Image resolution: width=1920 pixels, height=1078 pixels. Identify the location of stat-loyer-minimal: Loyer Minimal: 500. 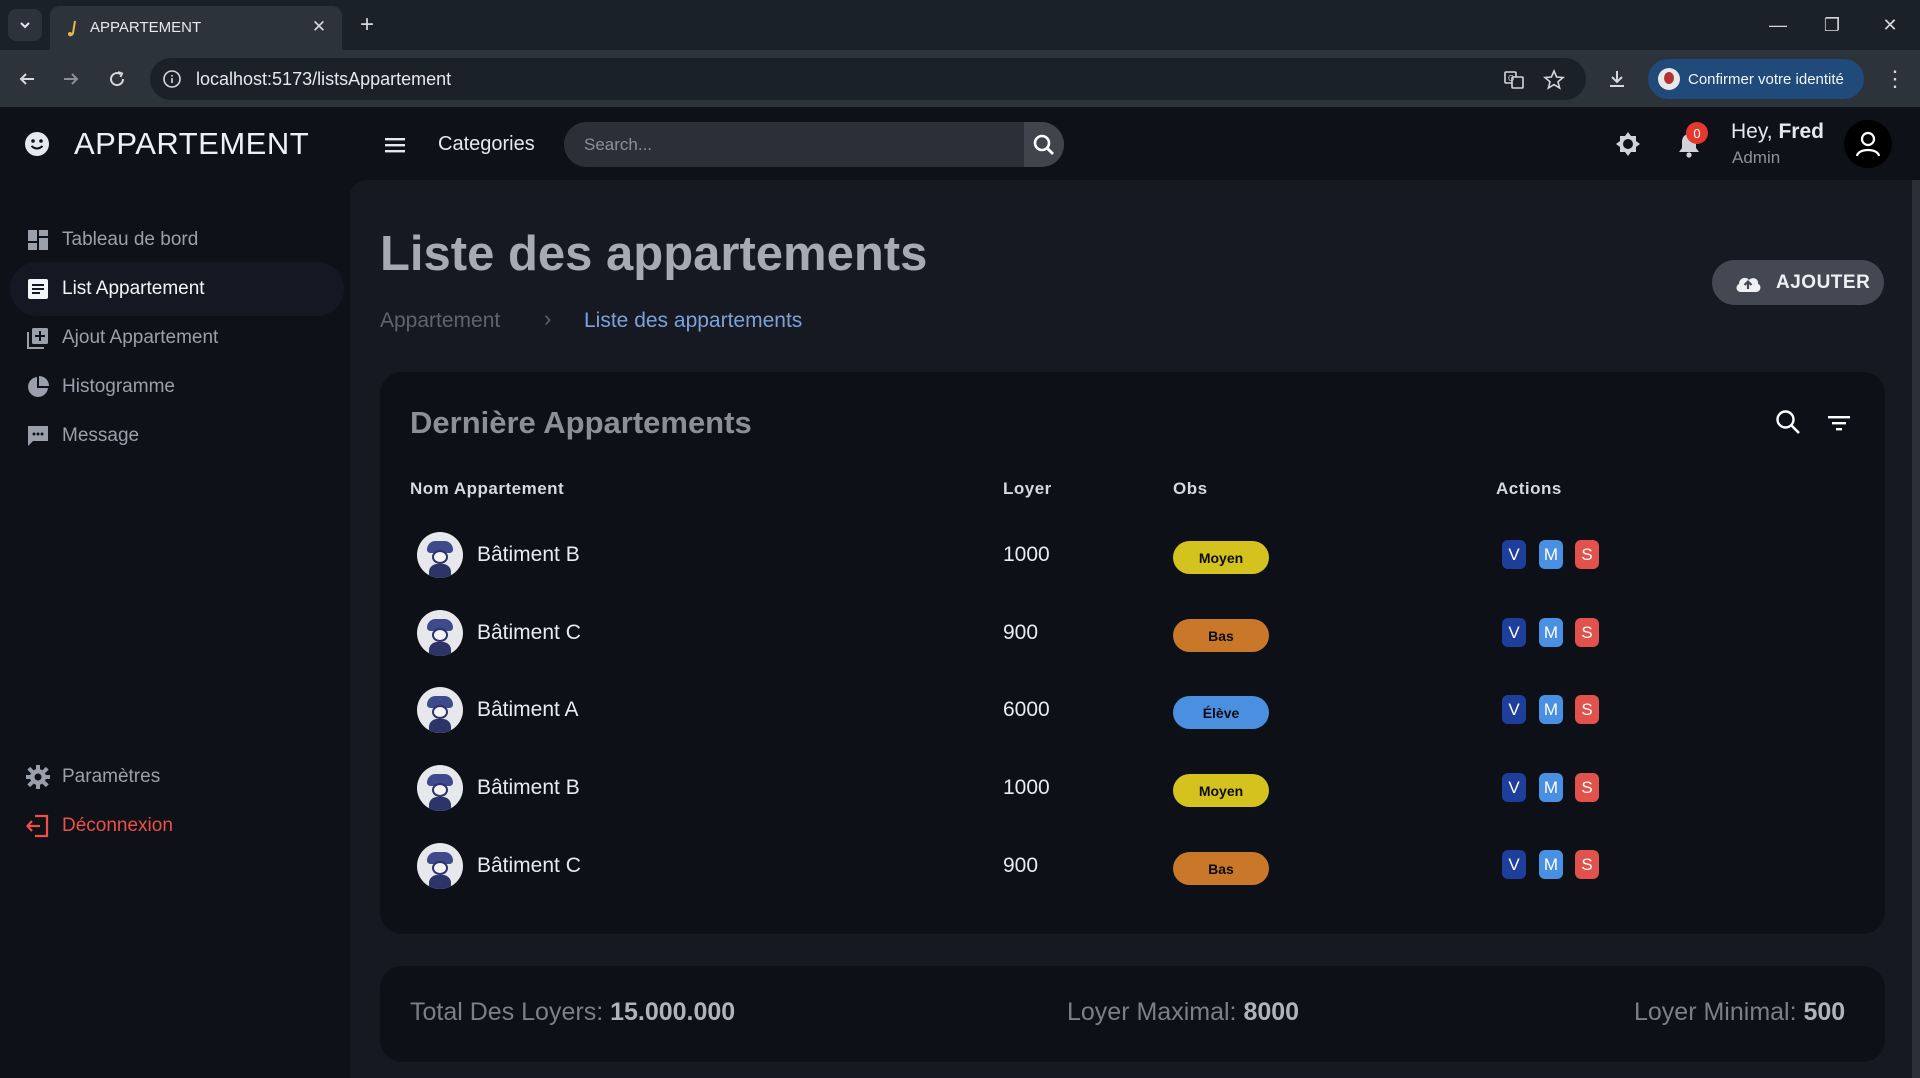
(1739, 1012).